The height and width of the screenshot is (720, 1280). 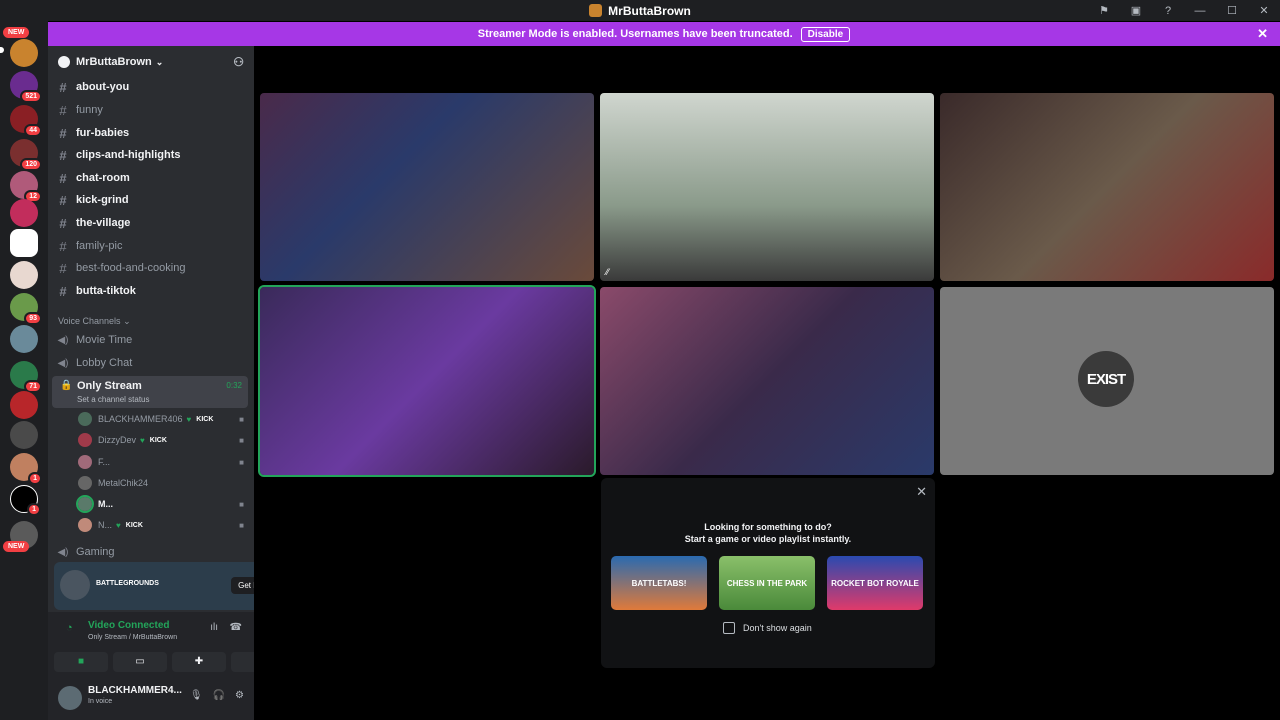 What do you see at coordinates (69, 628) in the screenshot?
I see `signal-icon: ◔` at bounding box center [69, 628].